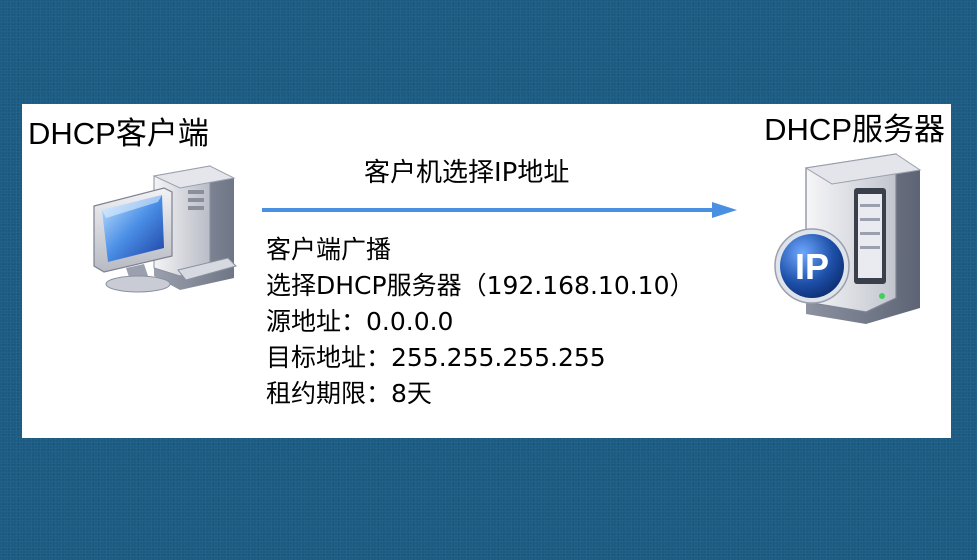  What do you see at coordinates (329, 249) in the screenshot?
I see `info-line-broadcast: 客户端广播` at bounding box center [329, 249].